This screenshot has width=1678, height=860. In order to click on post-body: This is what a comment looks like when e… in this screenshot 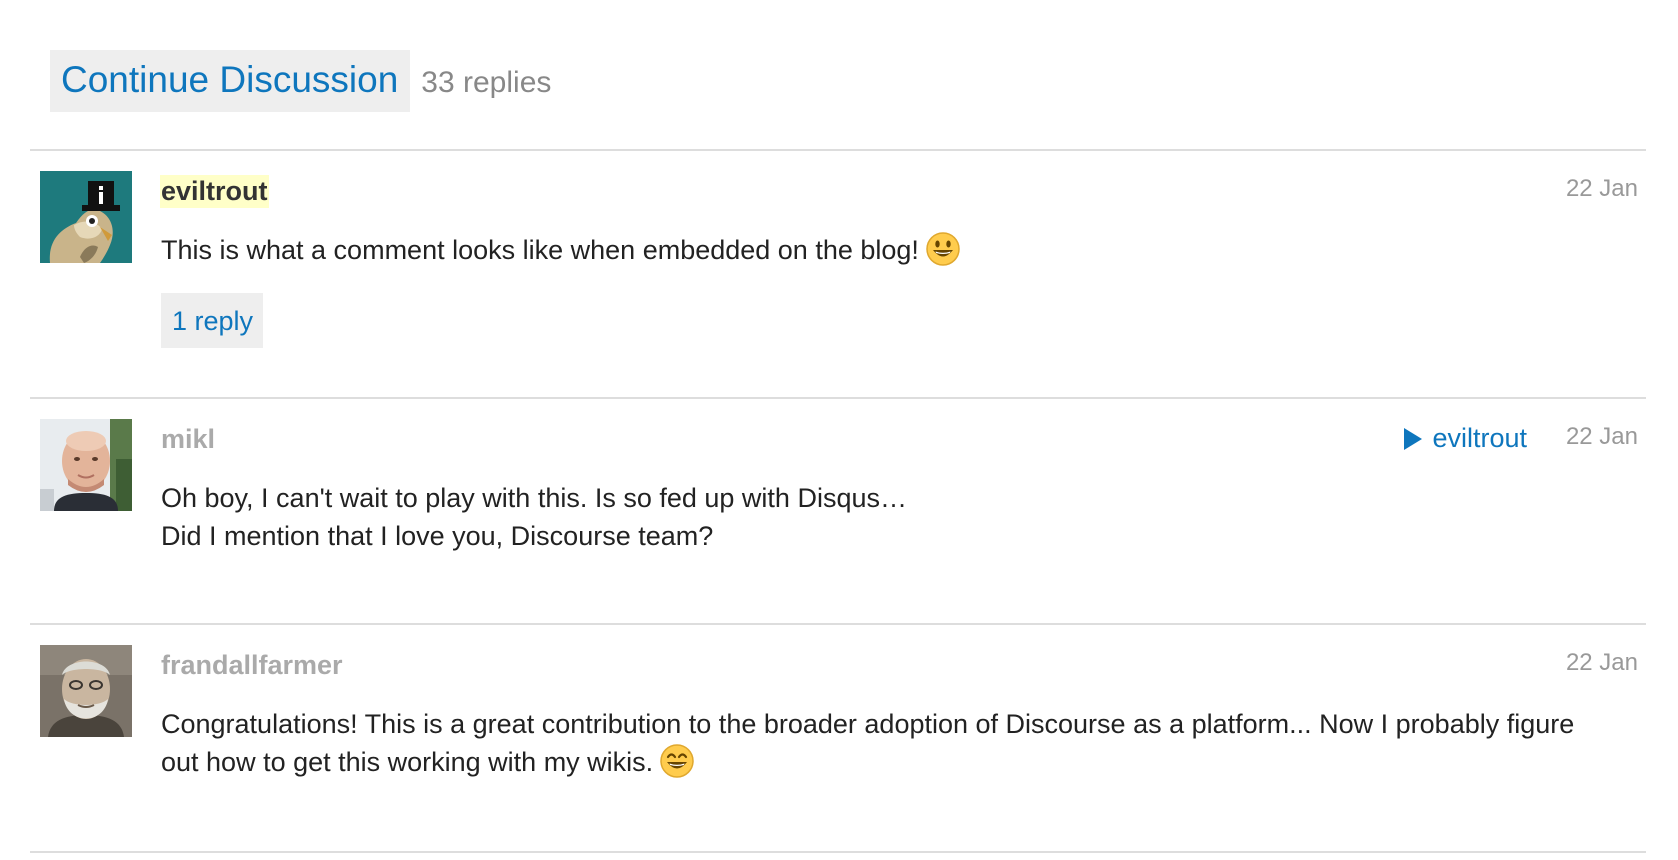, I will do `click(903, 250)`.